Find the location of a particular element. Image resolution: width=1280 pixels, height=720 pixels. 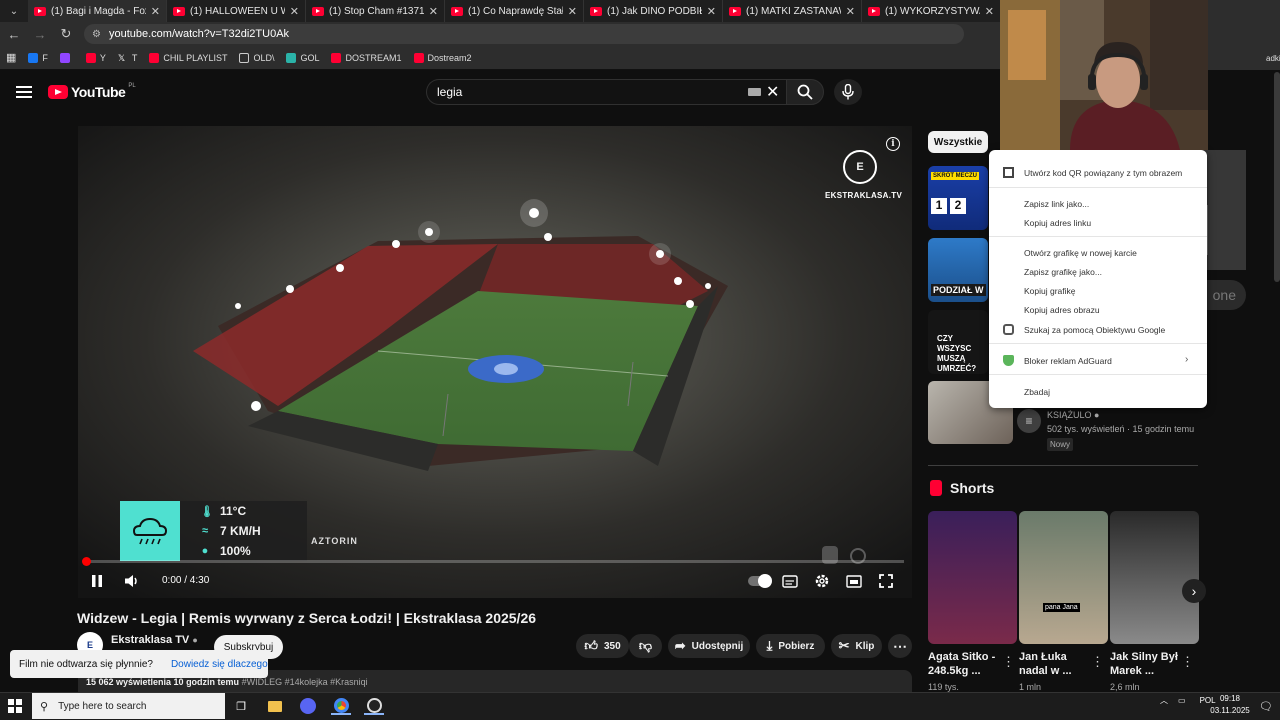

browser-tab: (1) WYKORZYSTYWANIE ✕ is located at coordinates (931, 11).